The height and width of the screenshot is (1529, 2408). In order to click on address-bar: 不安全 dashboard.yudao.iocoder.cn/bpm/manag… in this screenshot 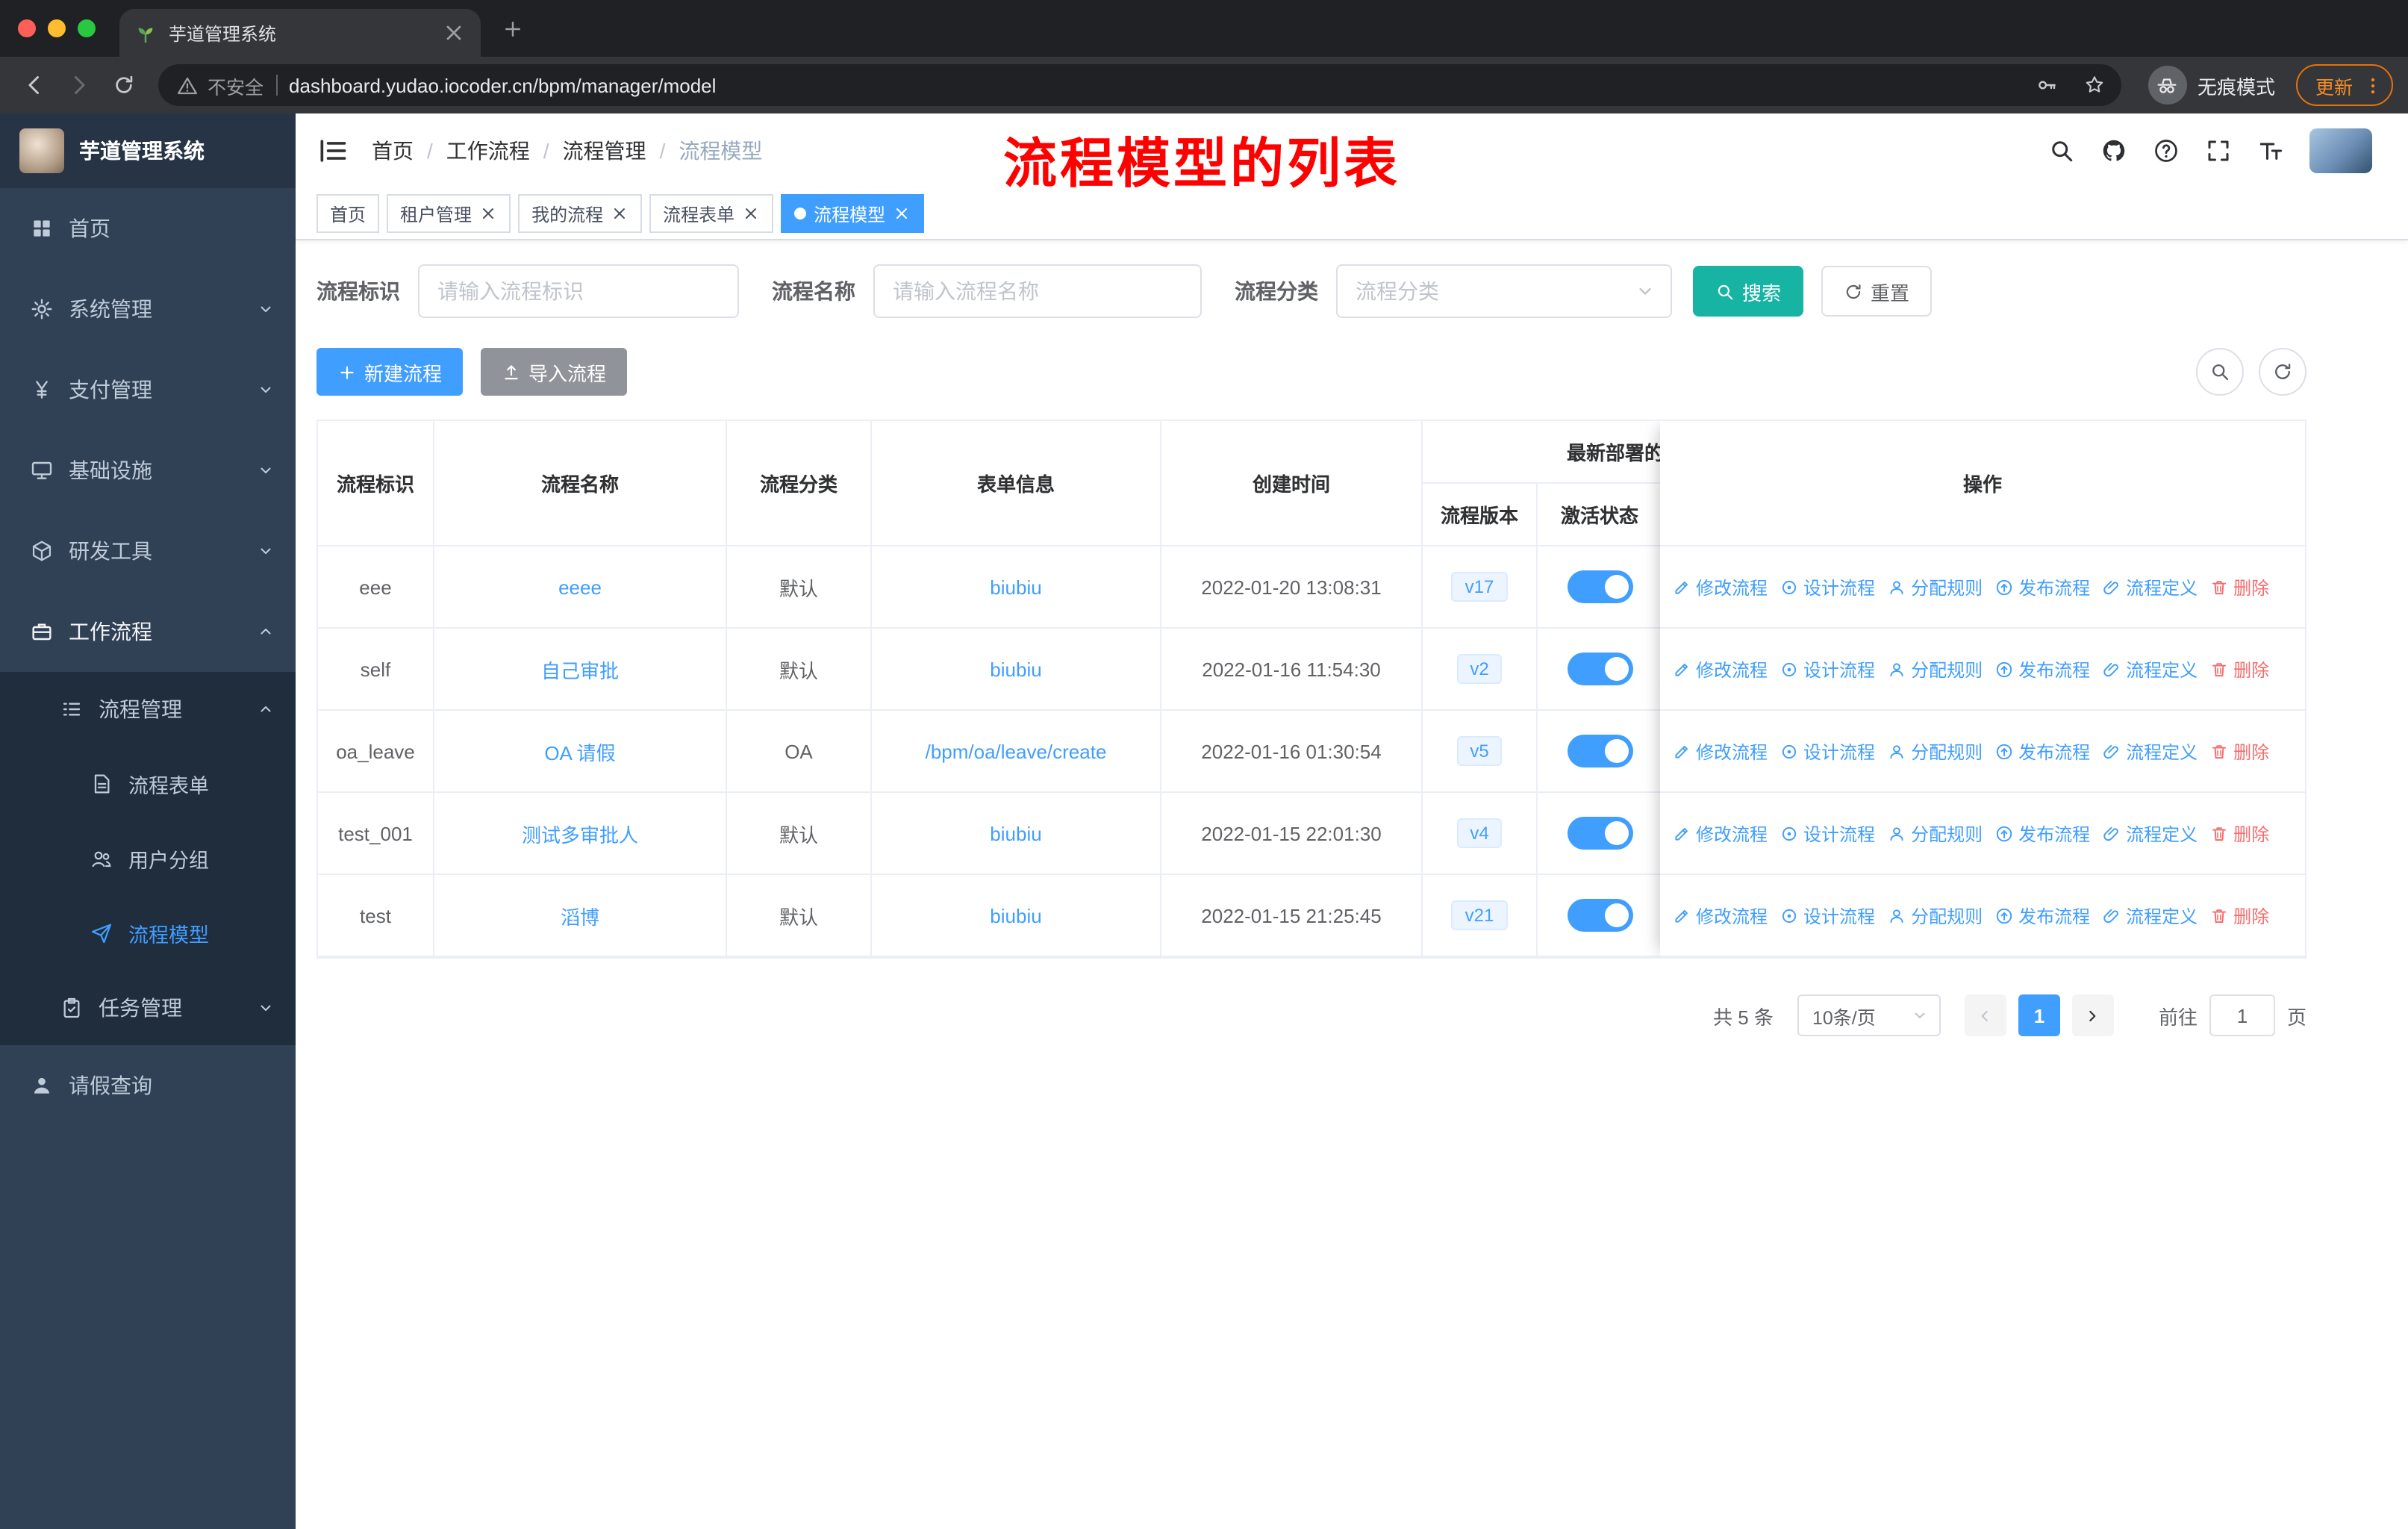, I will do `click(1139, 85)`.